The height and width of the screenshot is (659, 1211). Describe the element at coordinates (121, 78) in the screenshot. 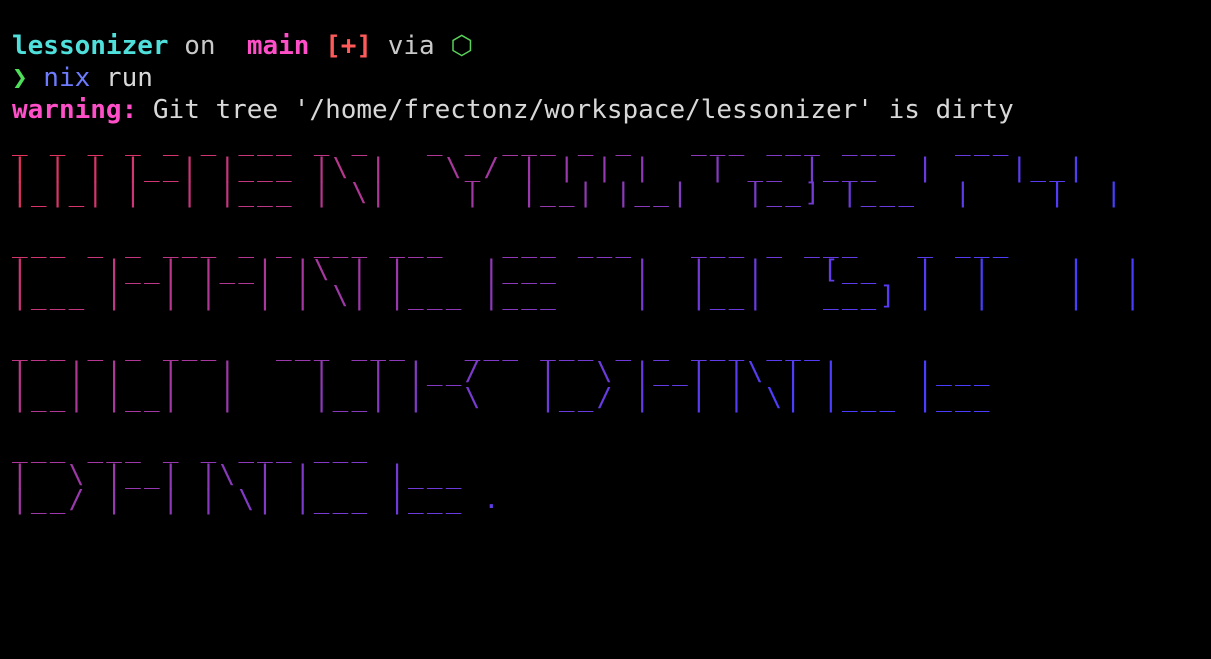

I see `command-args: run` at that location.